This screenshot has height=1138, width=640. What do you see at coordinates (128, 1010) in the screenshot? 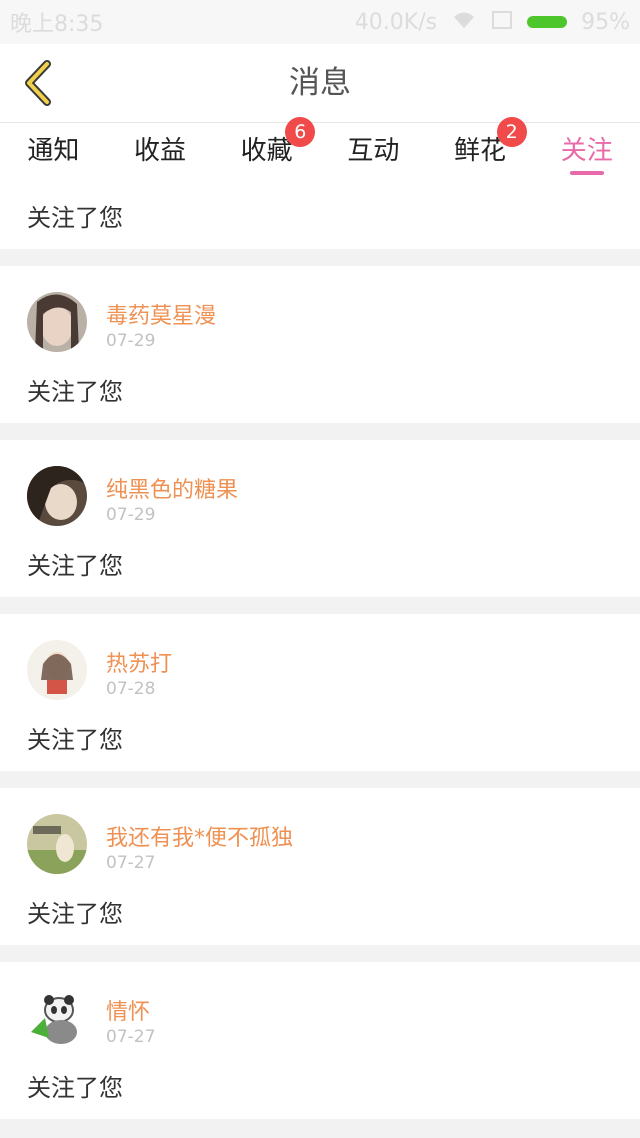
I see `user-name: 情怀` at bounding box center [128, 1010].